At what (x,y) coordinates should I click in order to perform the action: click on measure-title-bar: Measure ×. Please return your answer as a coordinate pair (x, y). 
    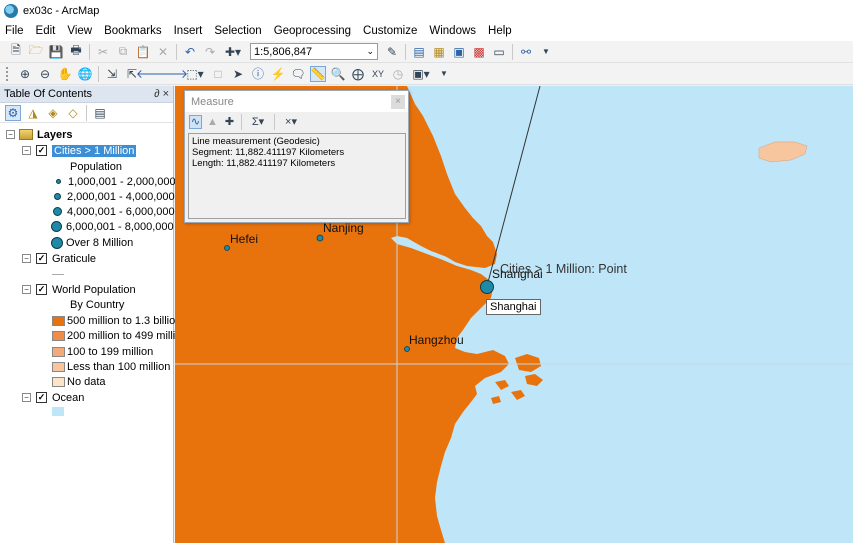
    Looking at the image, I should click on (296, 101).